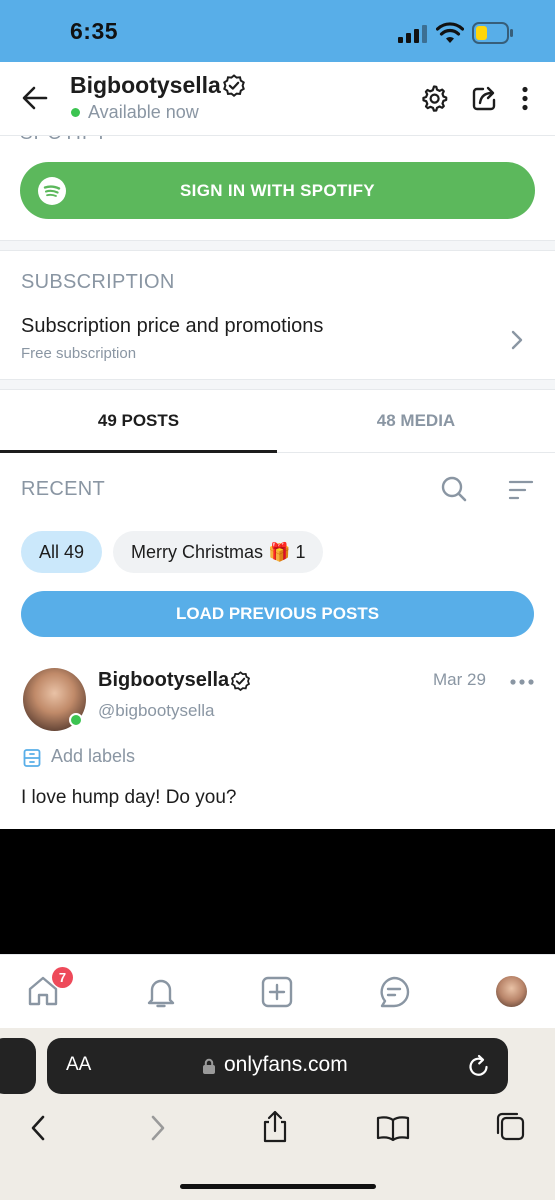  Describe the element at coordinates (525, 99) in the screenshot. I see `more-vertical-icon` at that location.